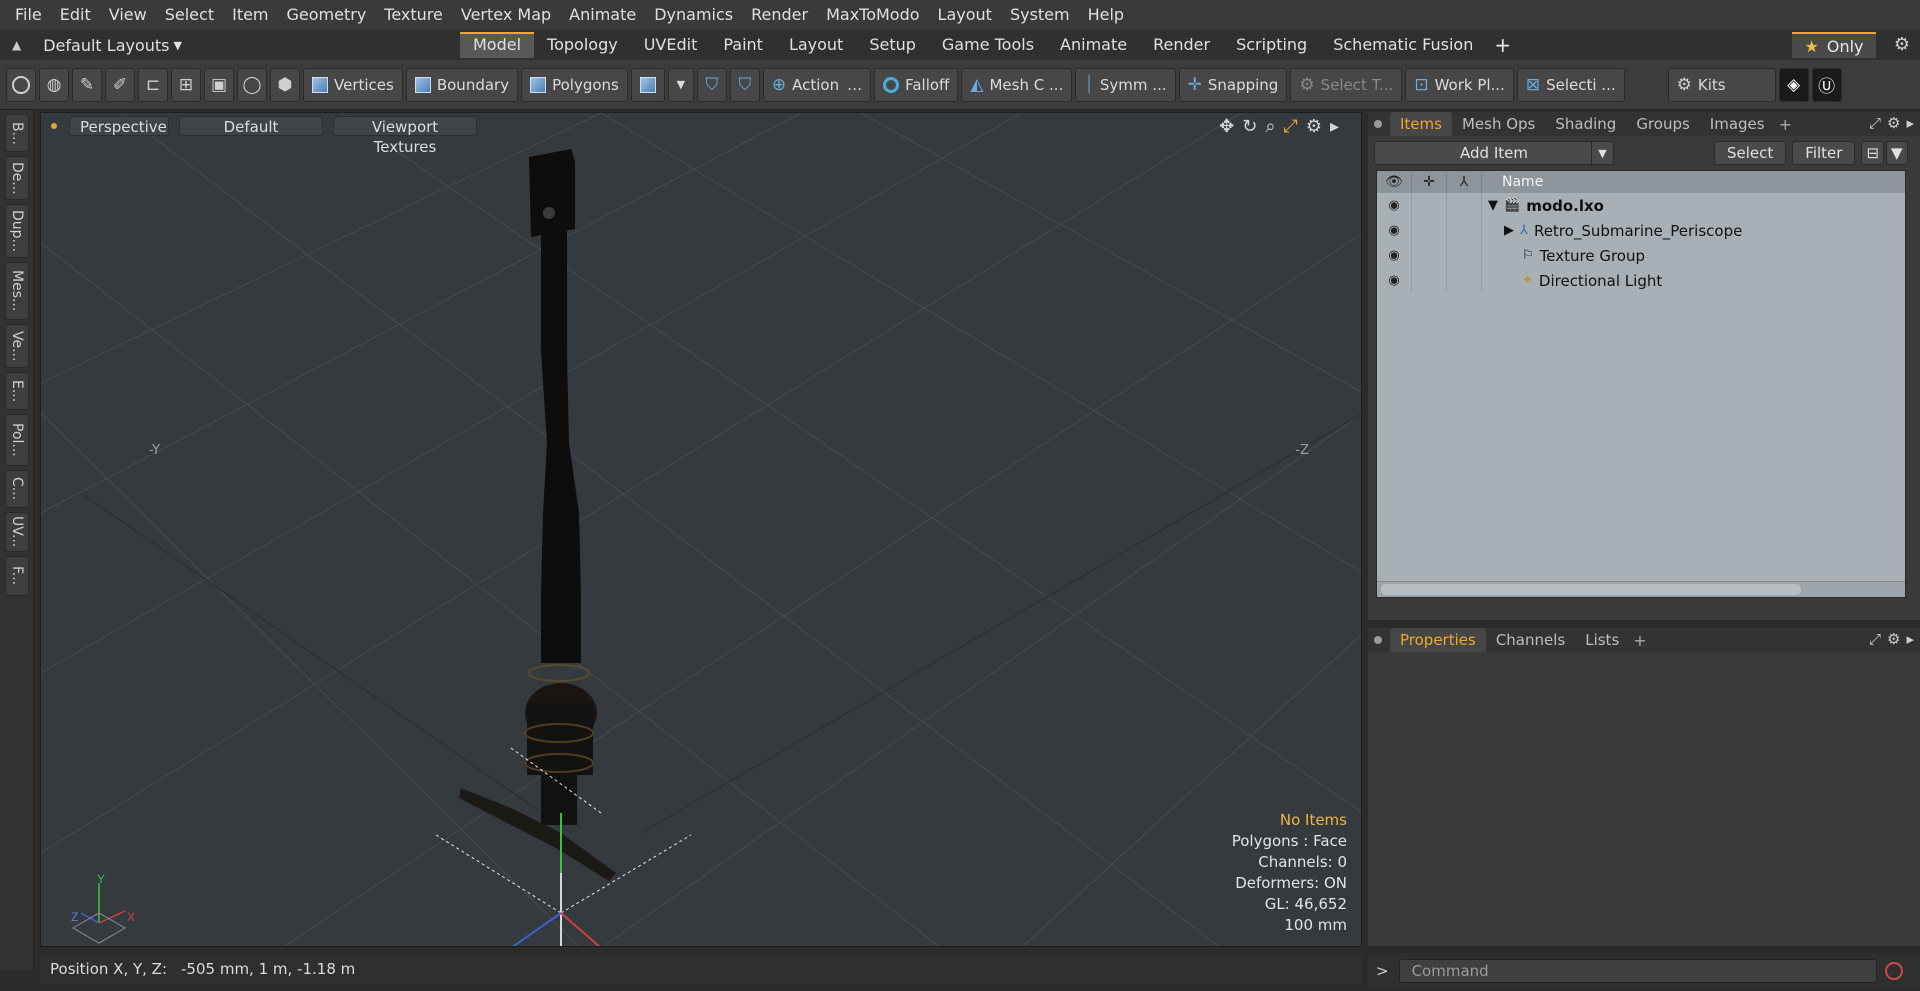  Describe the element at coordinates (743, 45) in the screenshot. I see `tab-paint: Paint` at that location.